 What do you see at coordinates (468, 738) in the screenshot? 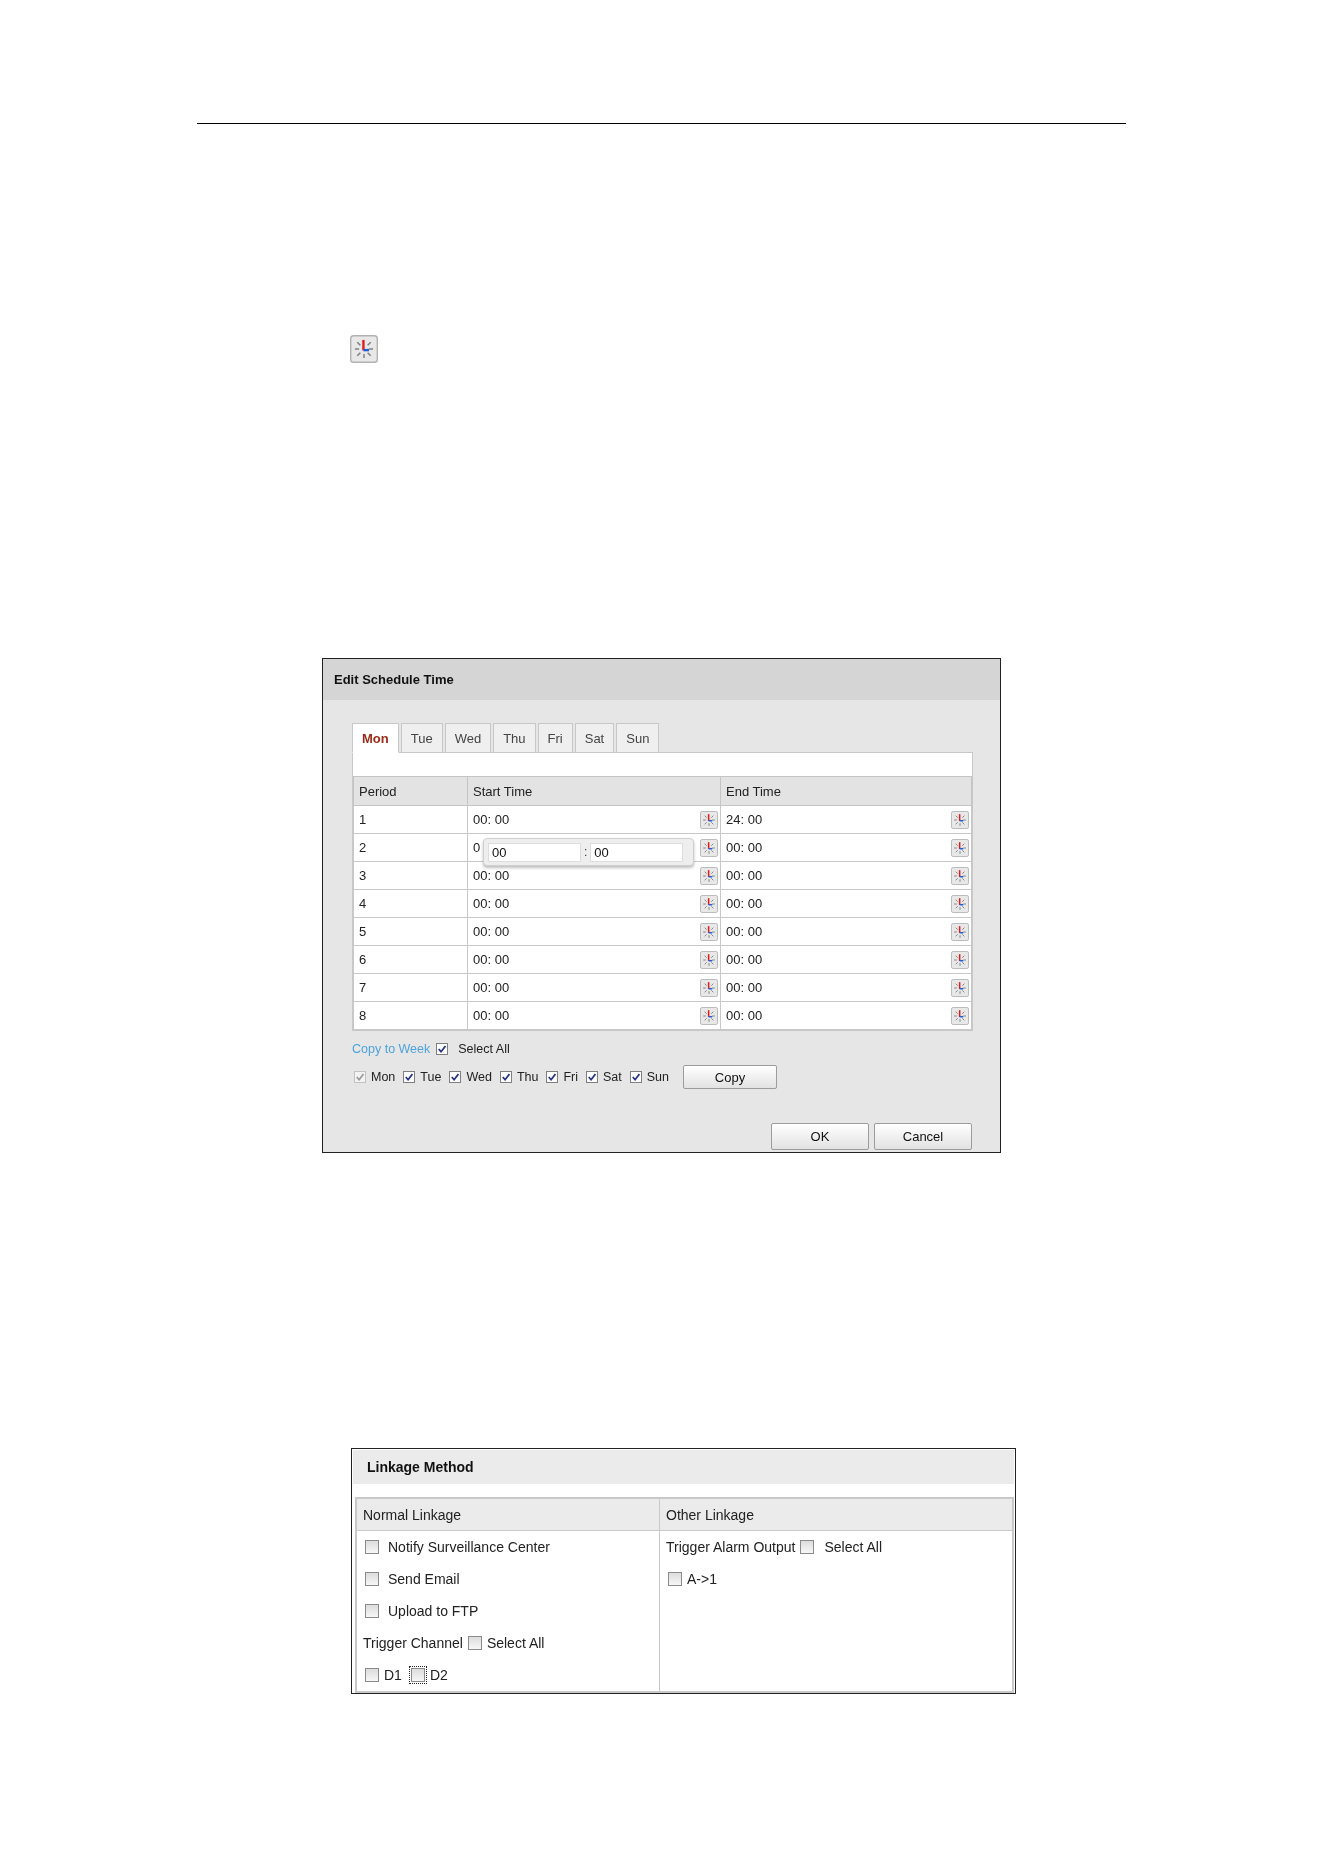
I see `tab: Wed` at bounding box center [468, 738].